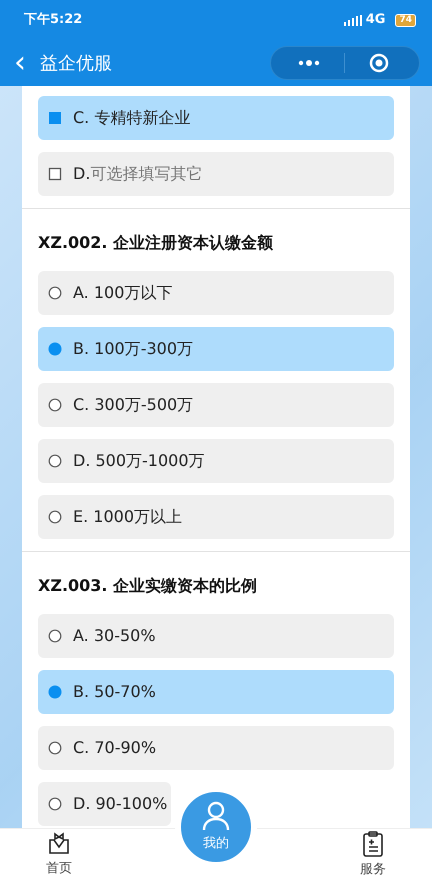 This screenshot has width=432, height=882. Describe the element at coordinates (216, 405) in the screenshot. I see `option-row: C. 300万-500万` at that location.